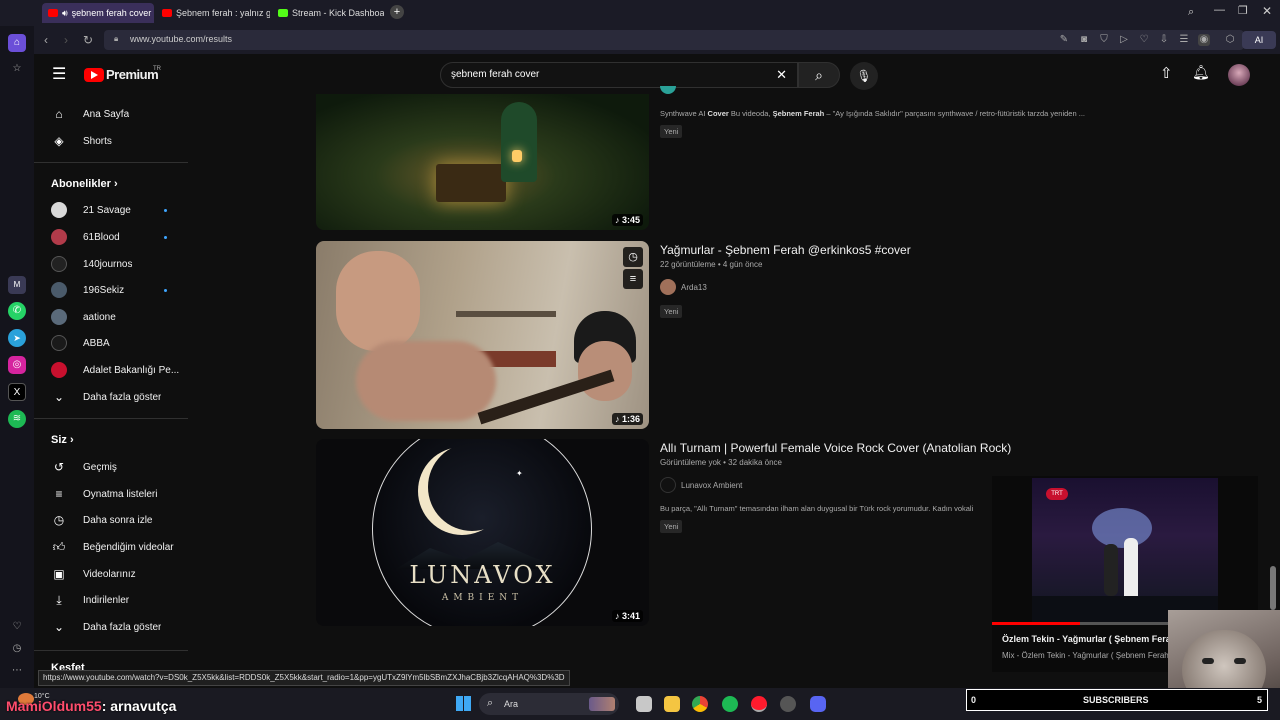 This screenshot has width=1280, height=720. What do you see at coordinates (482, 532) in the screenshot?
I see `video-thumbnail: ✦ LUNAVOX AMBIENT ♪ 3:41` at bounding box center [482, 532].